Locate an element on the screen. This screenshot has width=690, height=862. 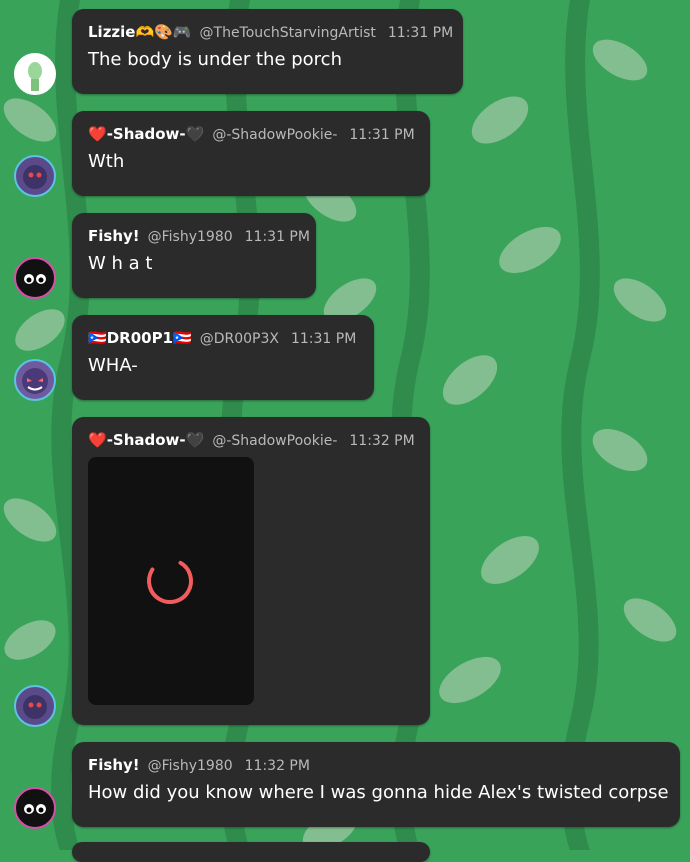
media-attachment is located at coordinates (171, 581).